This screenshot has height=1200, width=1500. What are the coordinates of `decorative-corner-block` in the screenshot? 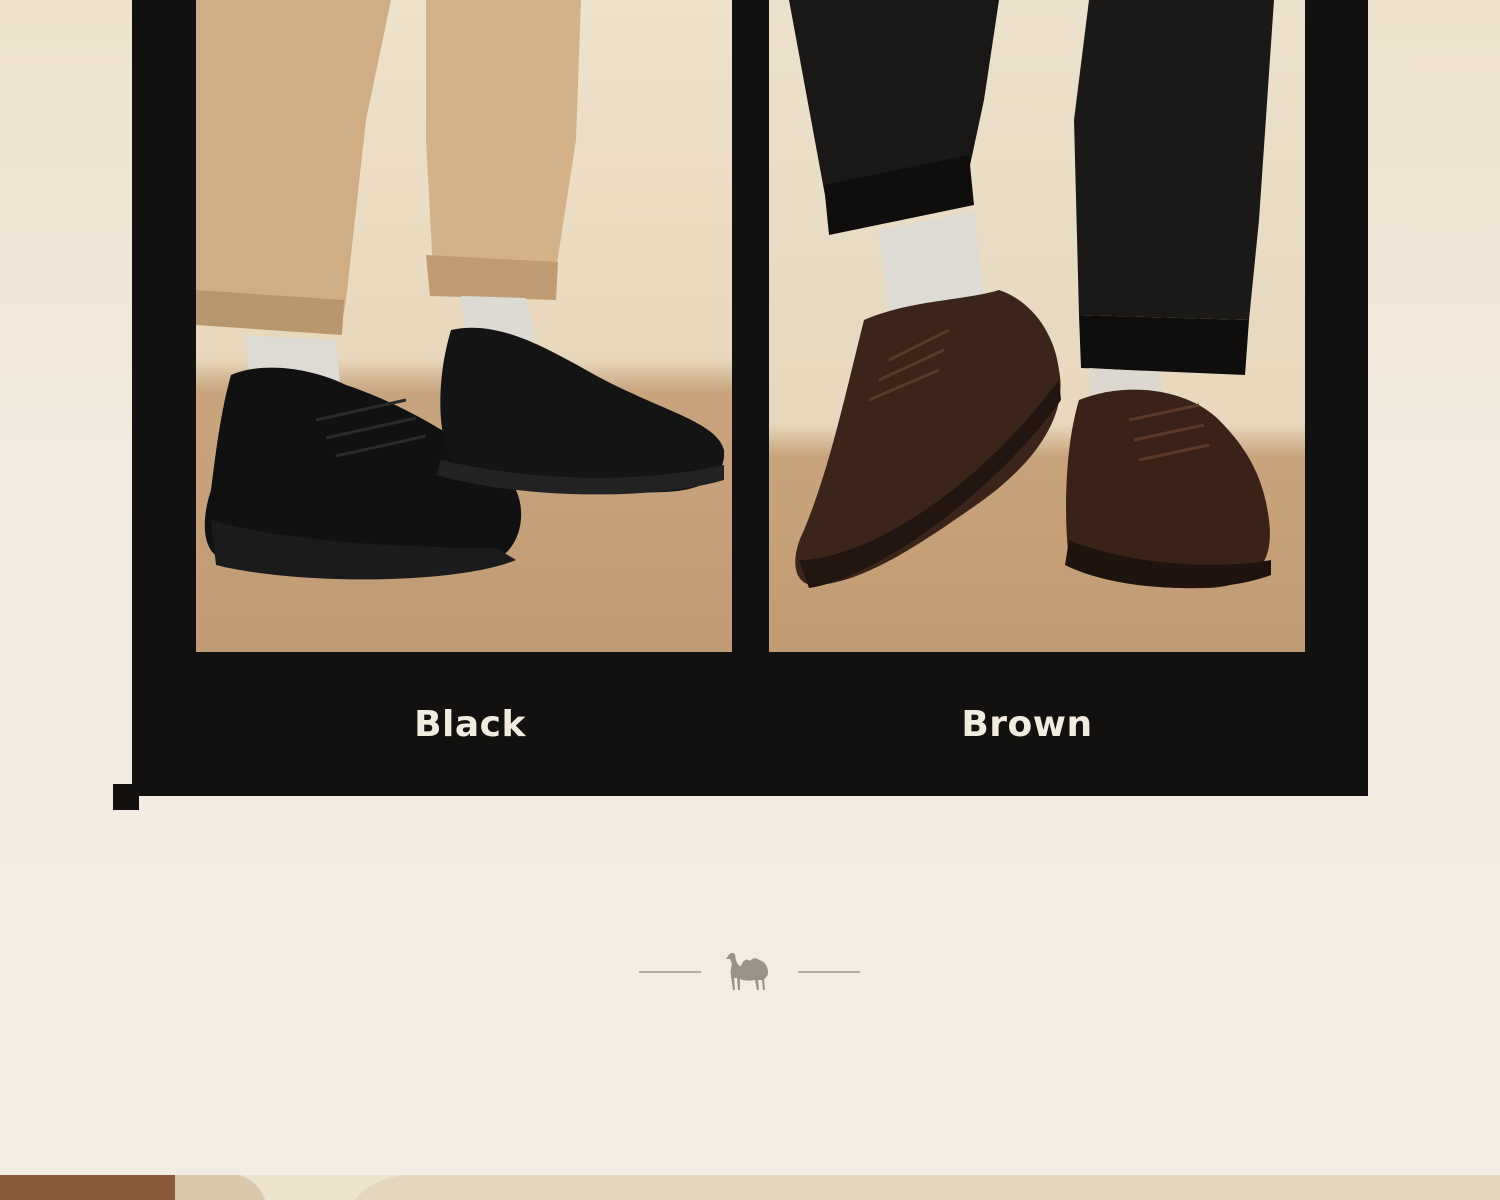 It's located at (126, 797).